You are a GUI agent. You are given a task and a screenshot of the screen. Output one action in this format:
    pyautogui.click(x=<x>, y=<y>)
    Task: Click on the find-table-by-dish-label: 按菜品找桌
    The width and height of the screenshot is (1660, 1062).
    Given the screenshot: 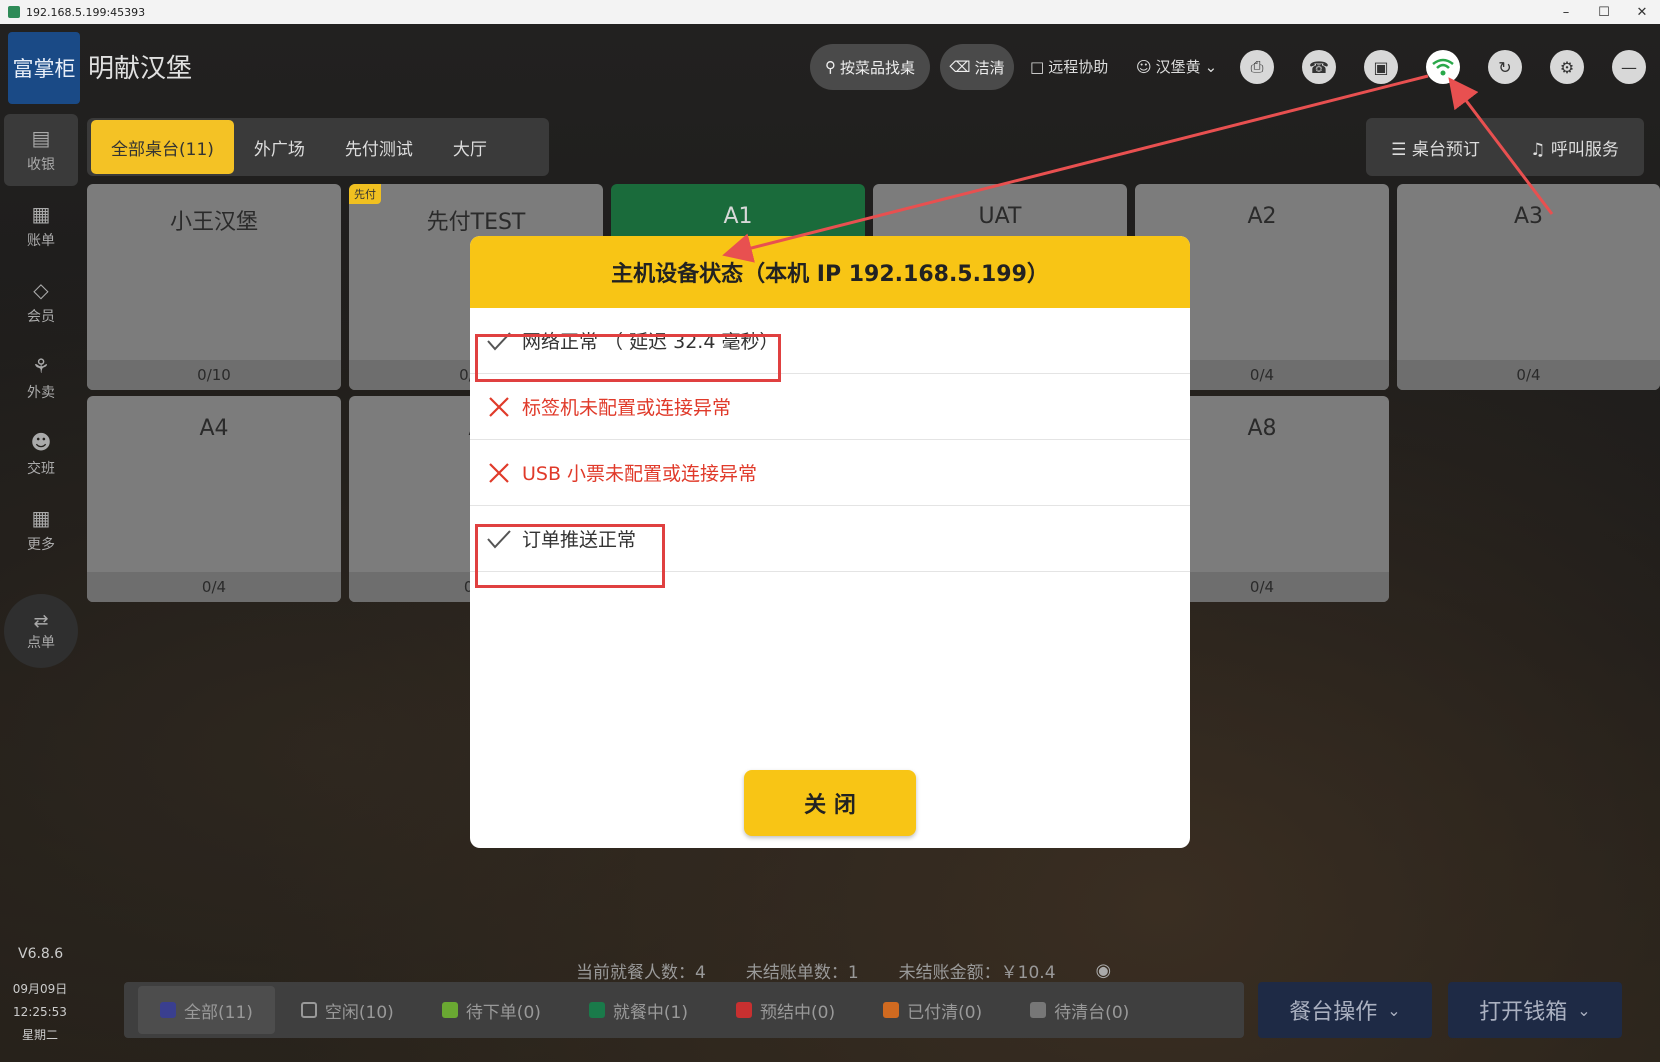 What is the action you would take?
    pyautogui.click(x=877, y=67)
    